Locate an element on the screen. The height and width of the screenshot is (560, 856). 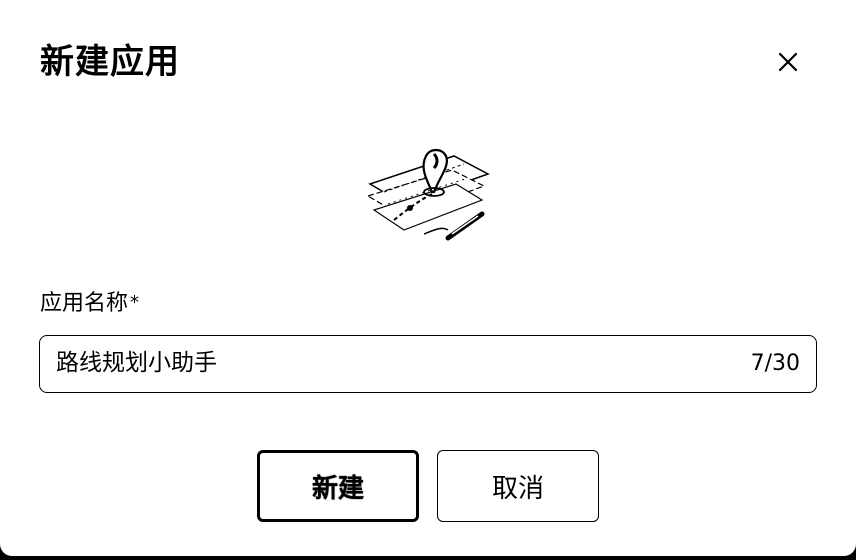
app-name-field: 7/30 is located at coordinates (428, 364).